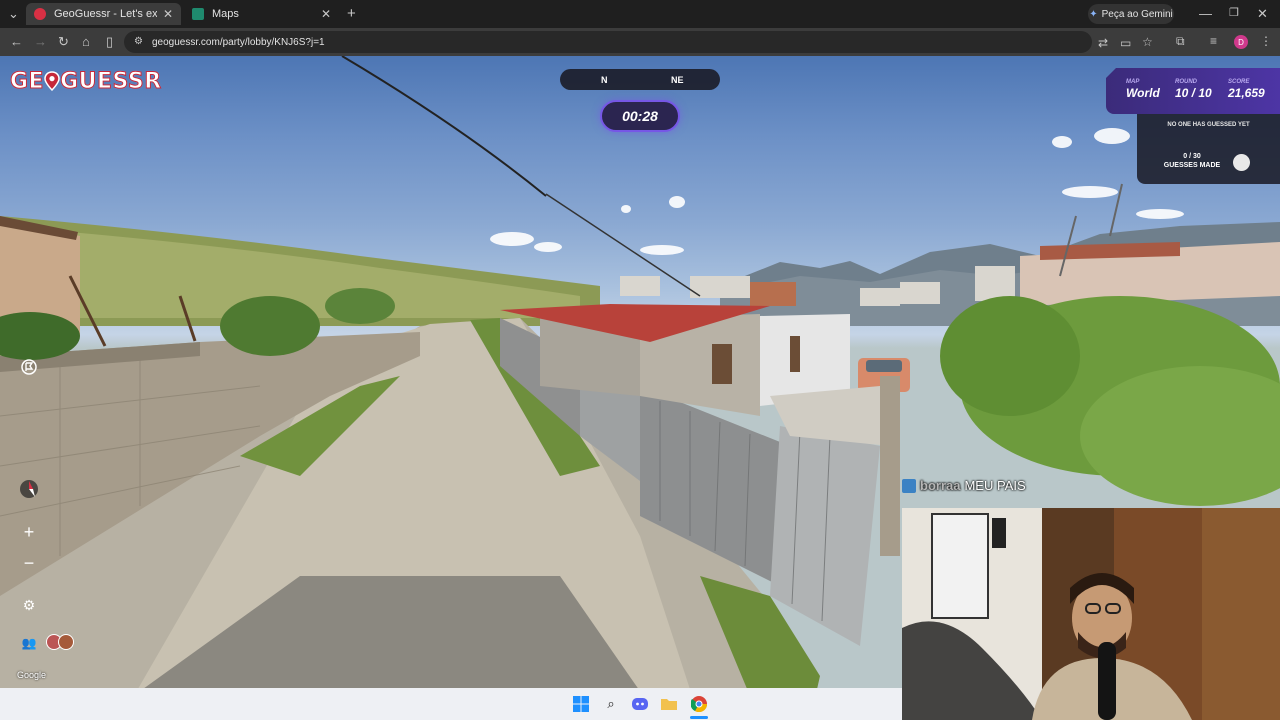 This screenshot has width=1280, height=720. Describe the element at coordinates (40, 41) in the screenshot. I see `forward-icon: →` at that location.